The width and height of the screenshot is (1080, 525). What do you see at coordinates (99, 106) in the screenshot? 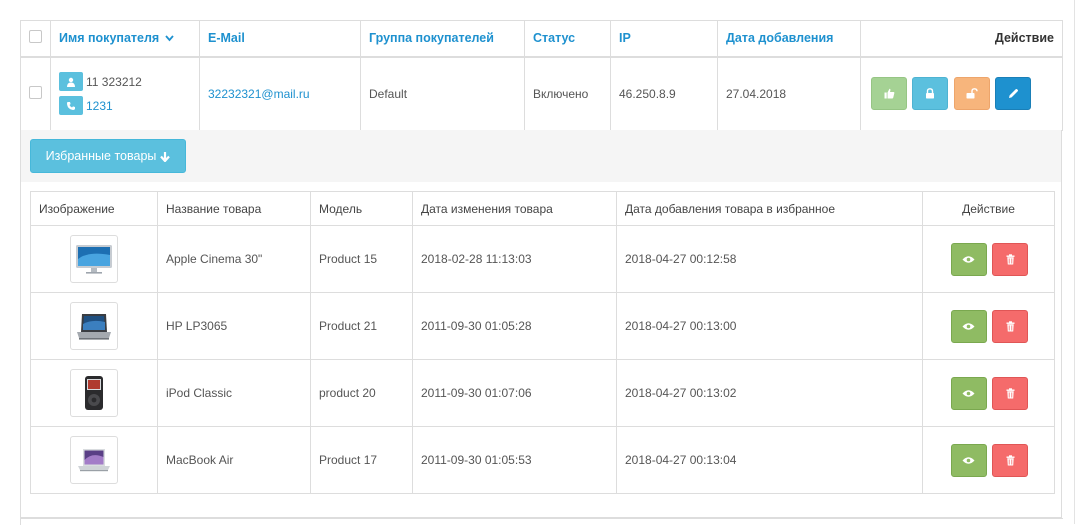
I see `customer-phone-link: 1231` at bounding box center [99, 106].